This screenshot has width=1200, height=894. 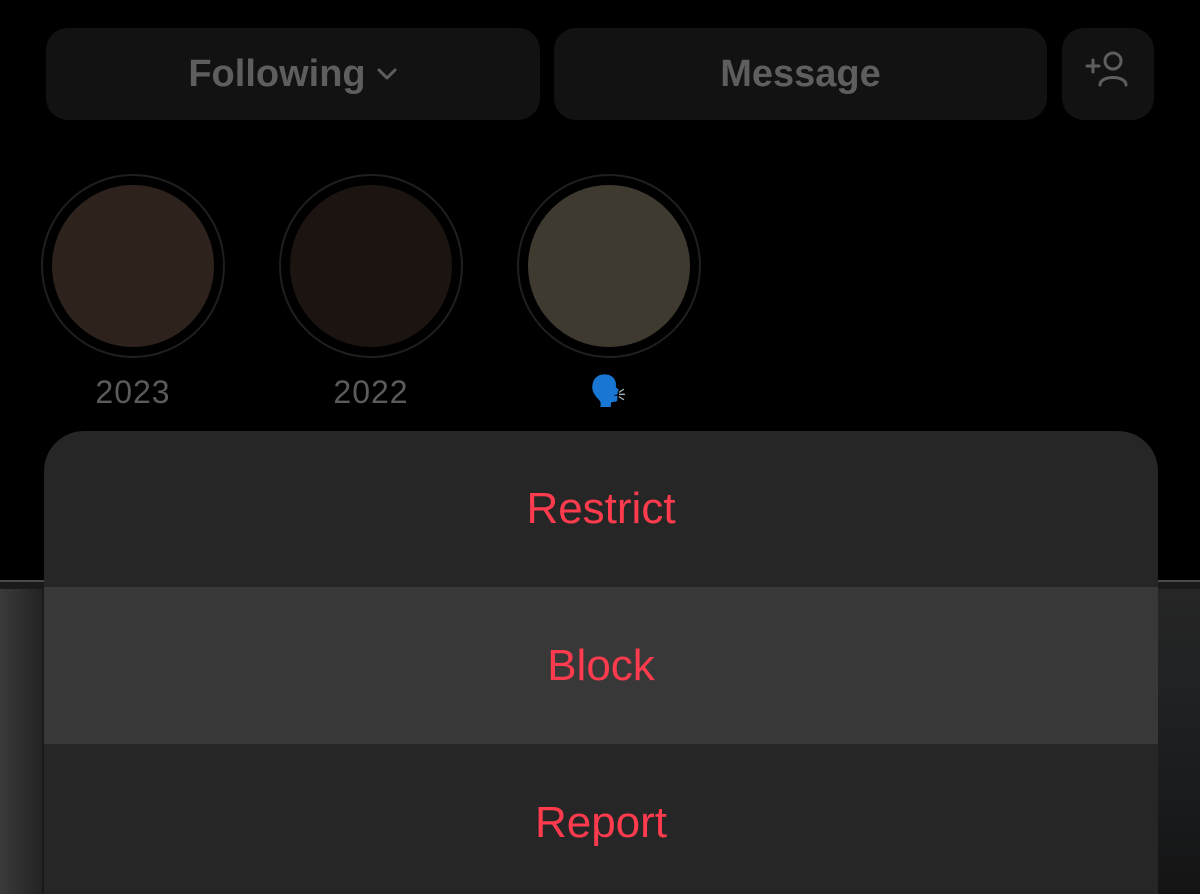 I want to click on chevron-down-icon, so click(x=387, y=74).